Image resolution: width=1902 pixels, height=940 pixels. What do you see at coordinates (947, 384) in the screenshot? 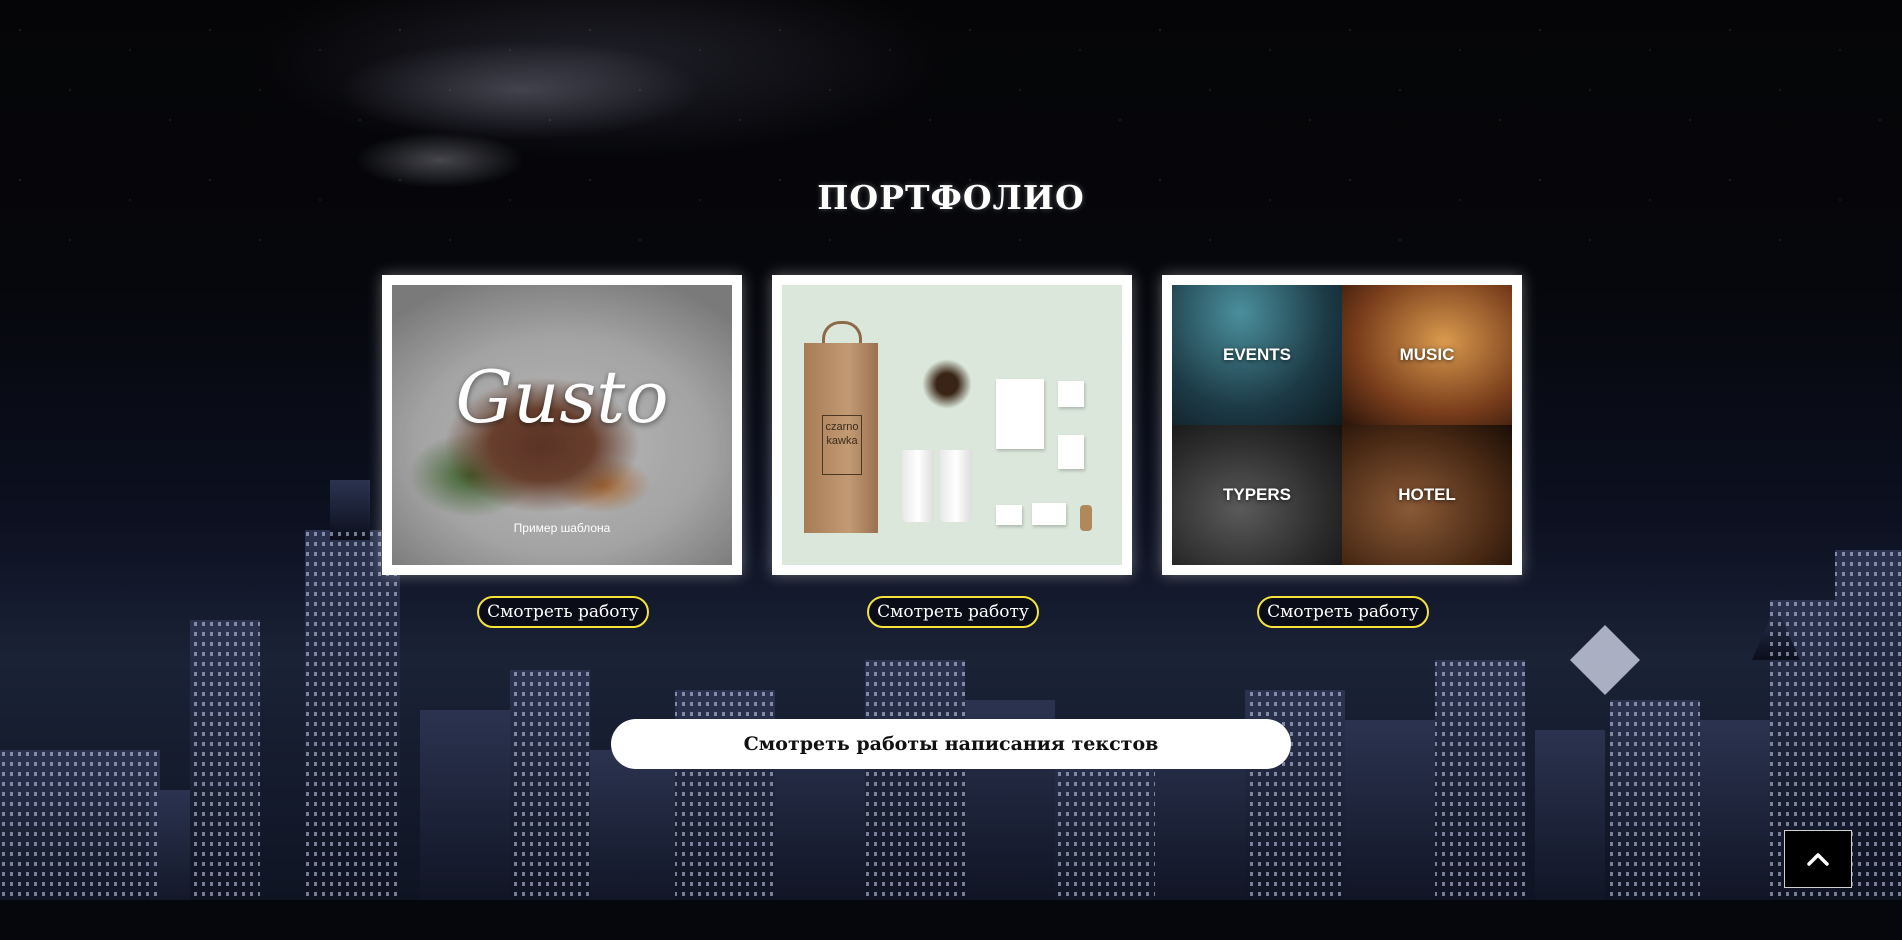
I see `coffee-beans` at bounding box center [947, 384].